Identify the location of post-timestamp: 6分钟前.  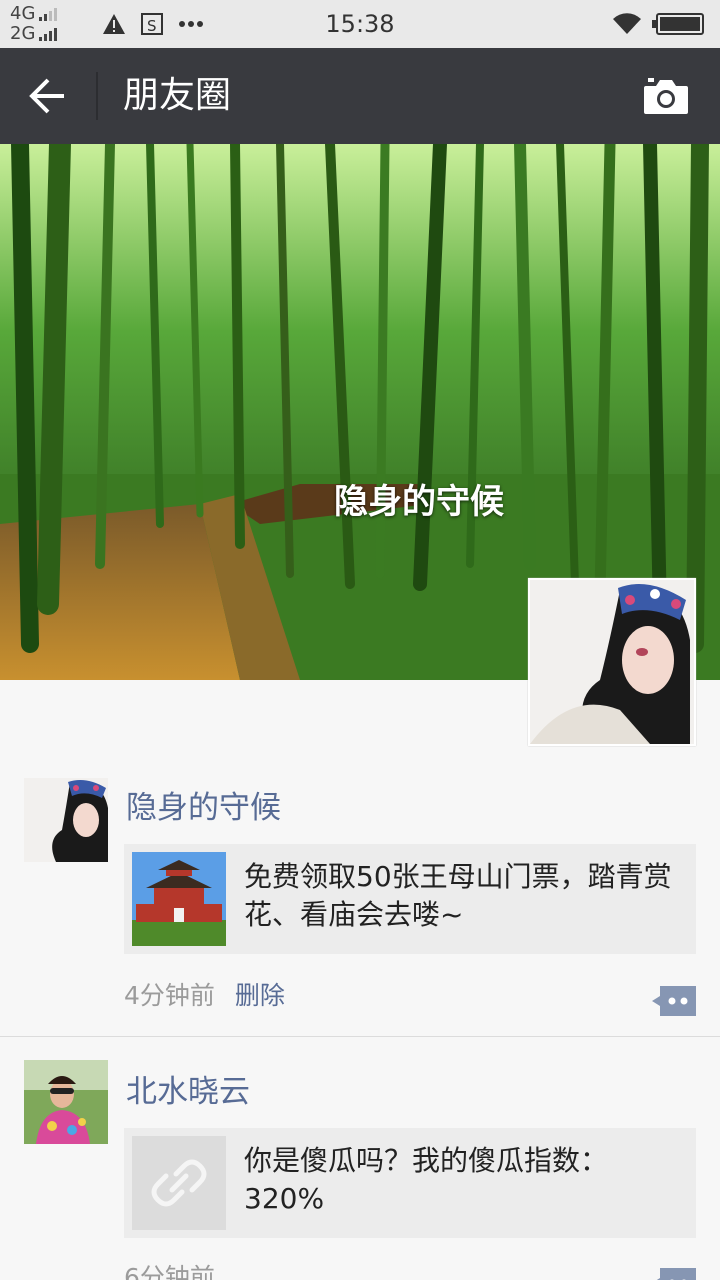
(169, 1271).